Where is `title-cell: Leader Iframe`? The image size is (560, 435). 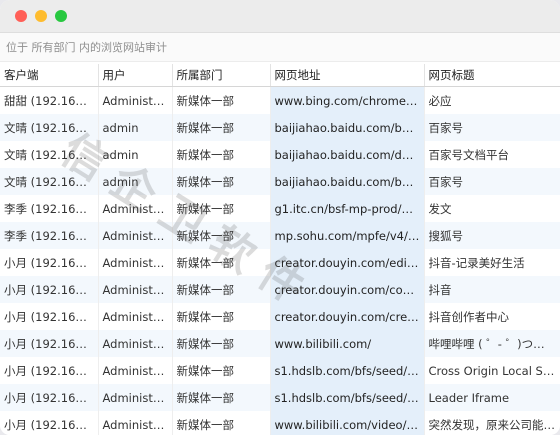
title-cell: Leader Iframe is located at coordinates (492, 397).